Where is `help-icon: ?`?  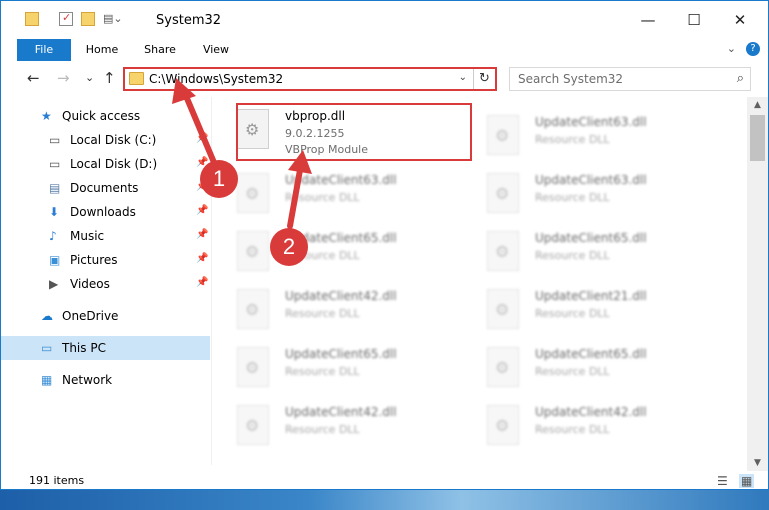
help-icon: ? is located at coordinates (753, 49).